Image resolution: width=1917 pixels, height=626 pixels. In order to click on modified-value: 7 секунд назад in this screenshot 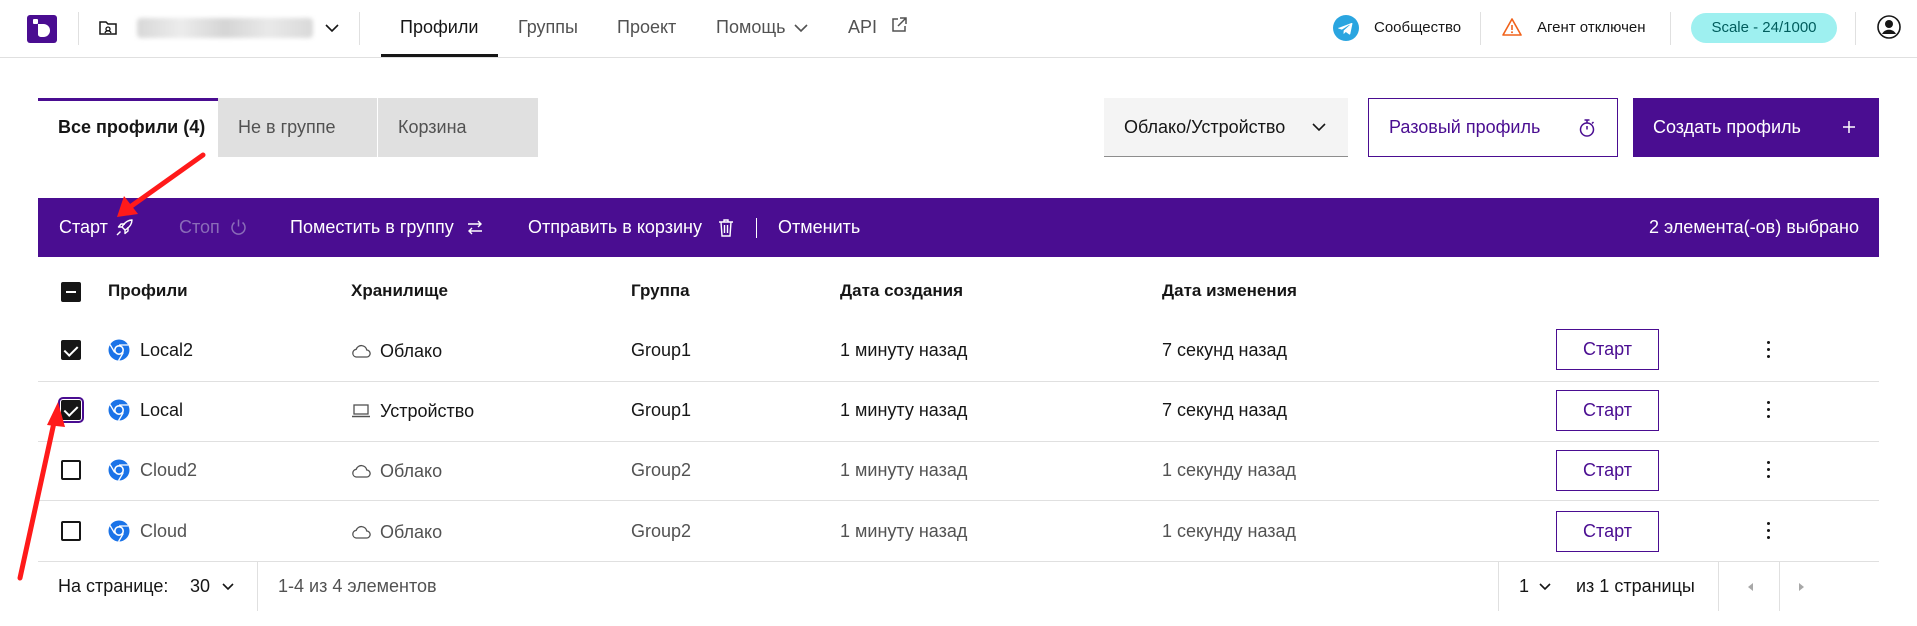, I will do `click(1225, 350)`.